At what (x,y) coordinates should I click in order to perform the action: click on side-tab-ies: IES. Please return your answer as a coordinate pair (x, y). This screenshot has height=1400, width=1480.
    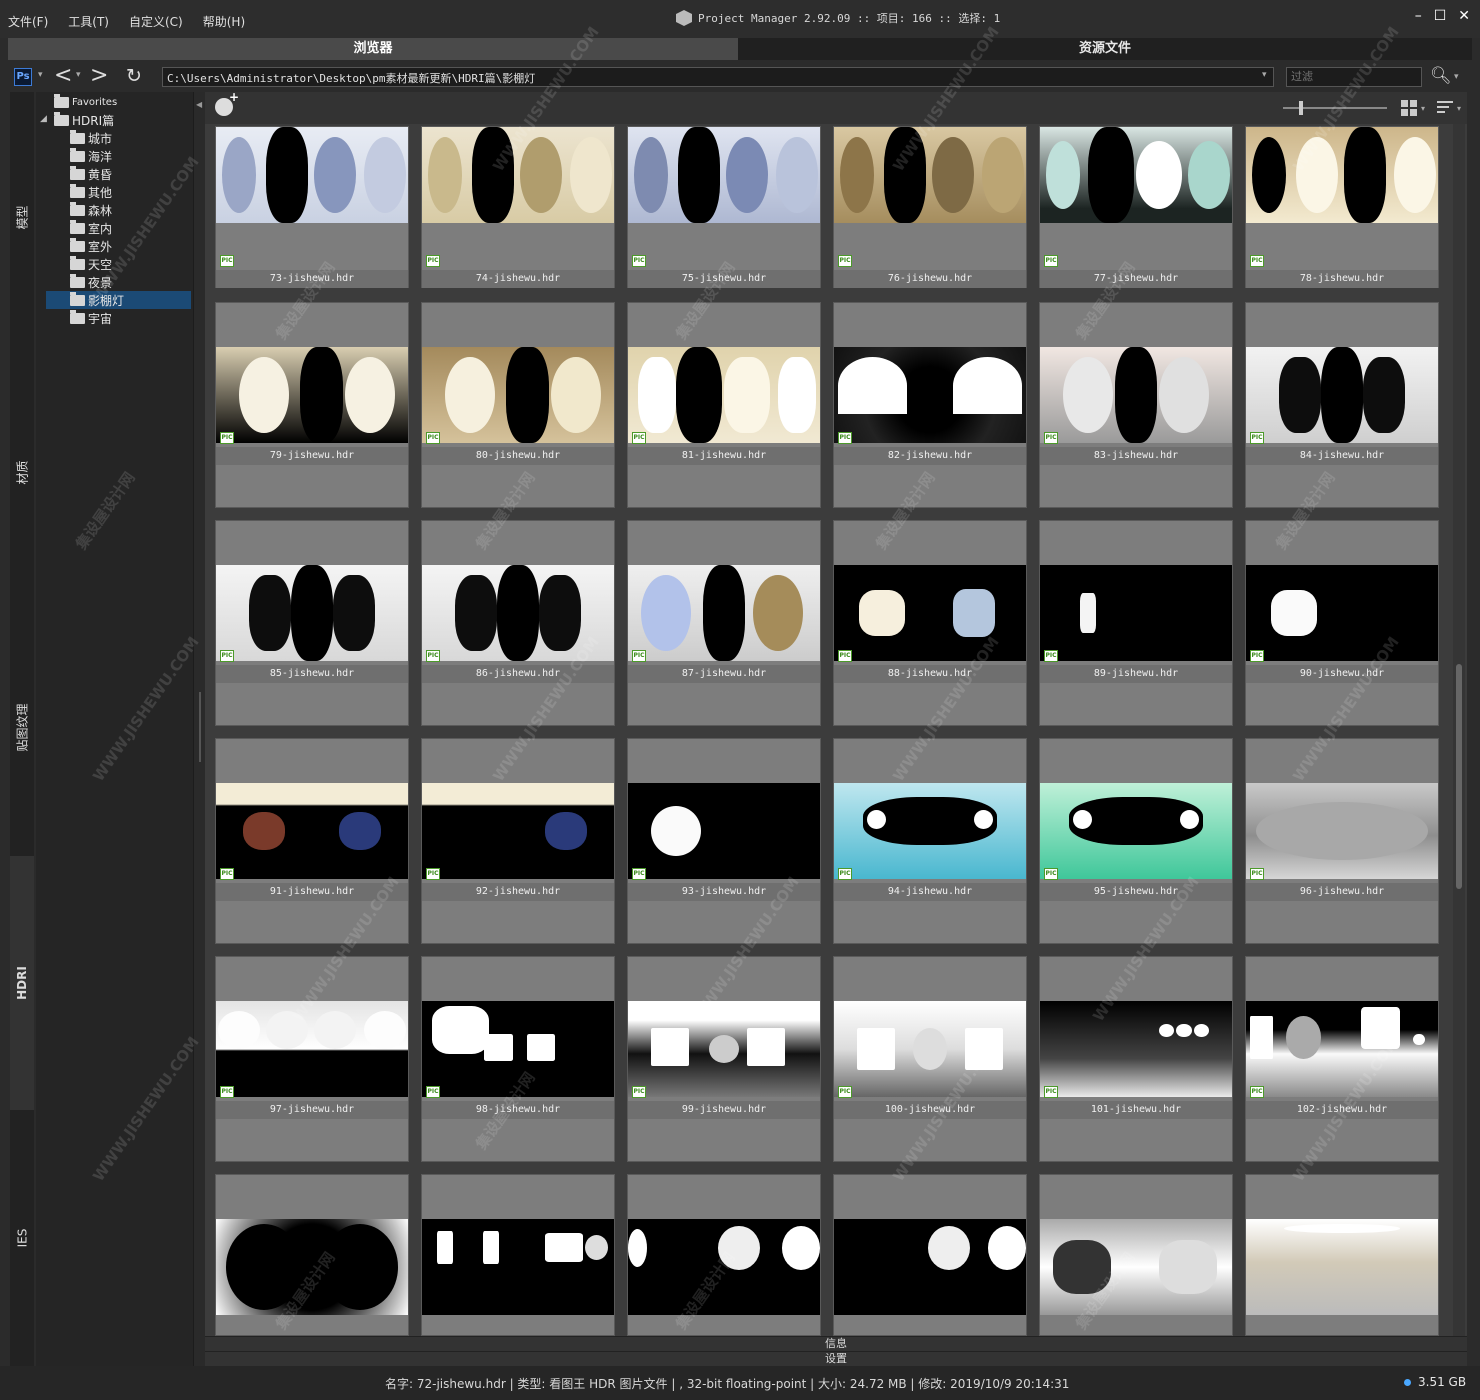
    Looking at the image, I should click on (22, 1238).